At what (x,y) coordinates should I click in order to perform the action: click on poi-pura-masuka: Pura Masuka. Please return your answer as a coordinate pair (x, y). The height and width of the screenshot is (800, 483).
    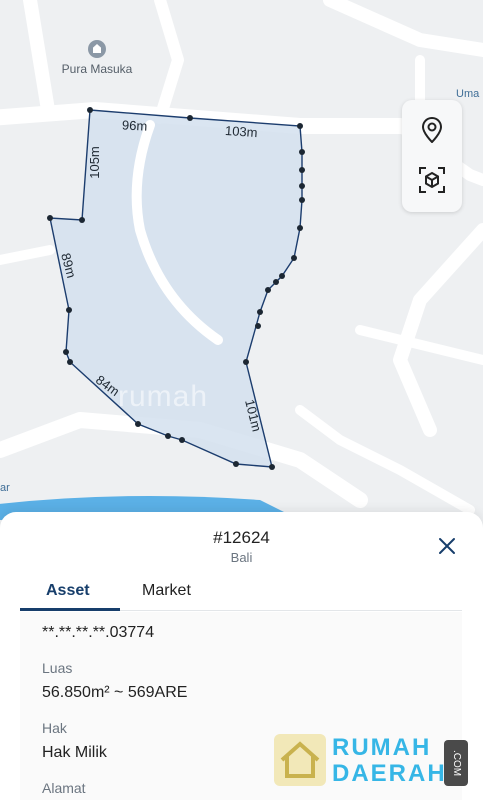
    Looking at the image, I should click on (97, 58).